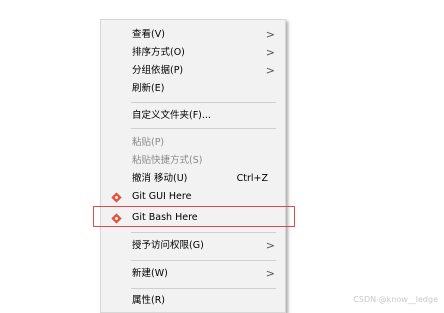  Describe the element at coordinates (149, 300) in the screenshot. I see `menu-item-label: 属性(R)` at that location.